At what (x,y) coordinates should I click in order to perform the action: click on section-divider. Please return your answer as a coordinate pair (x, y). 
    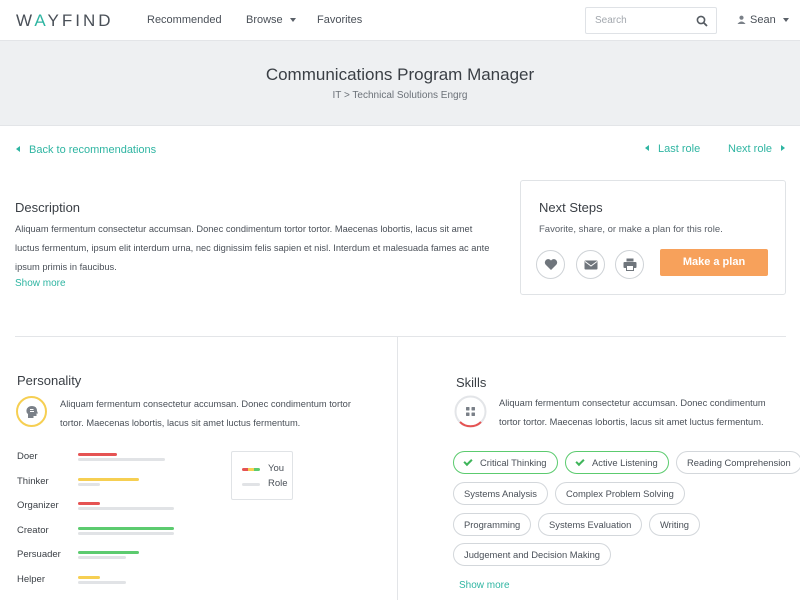
    Looking at the image, I should click on (400, 336).